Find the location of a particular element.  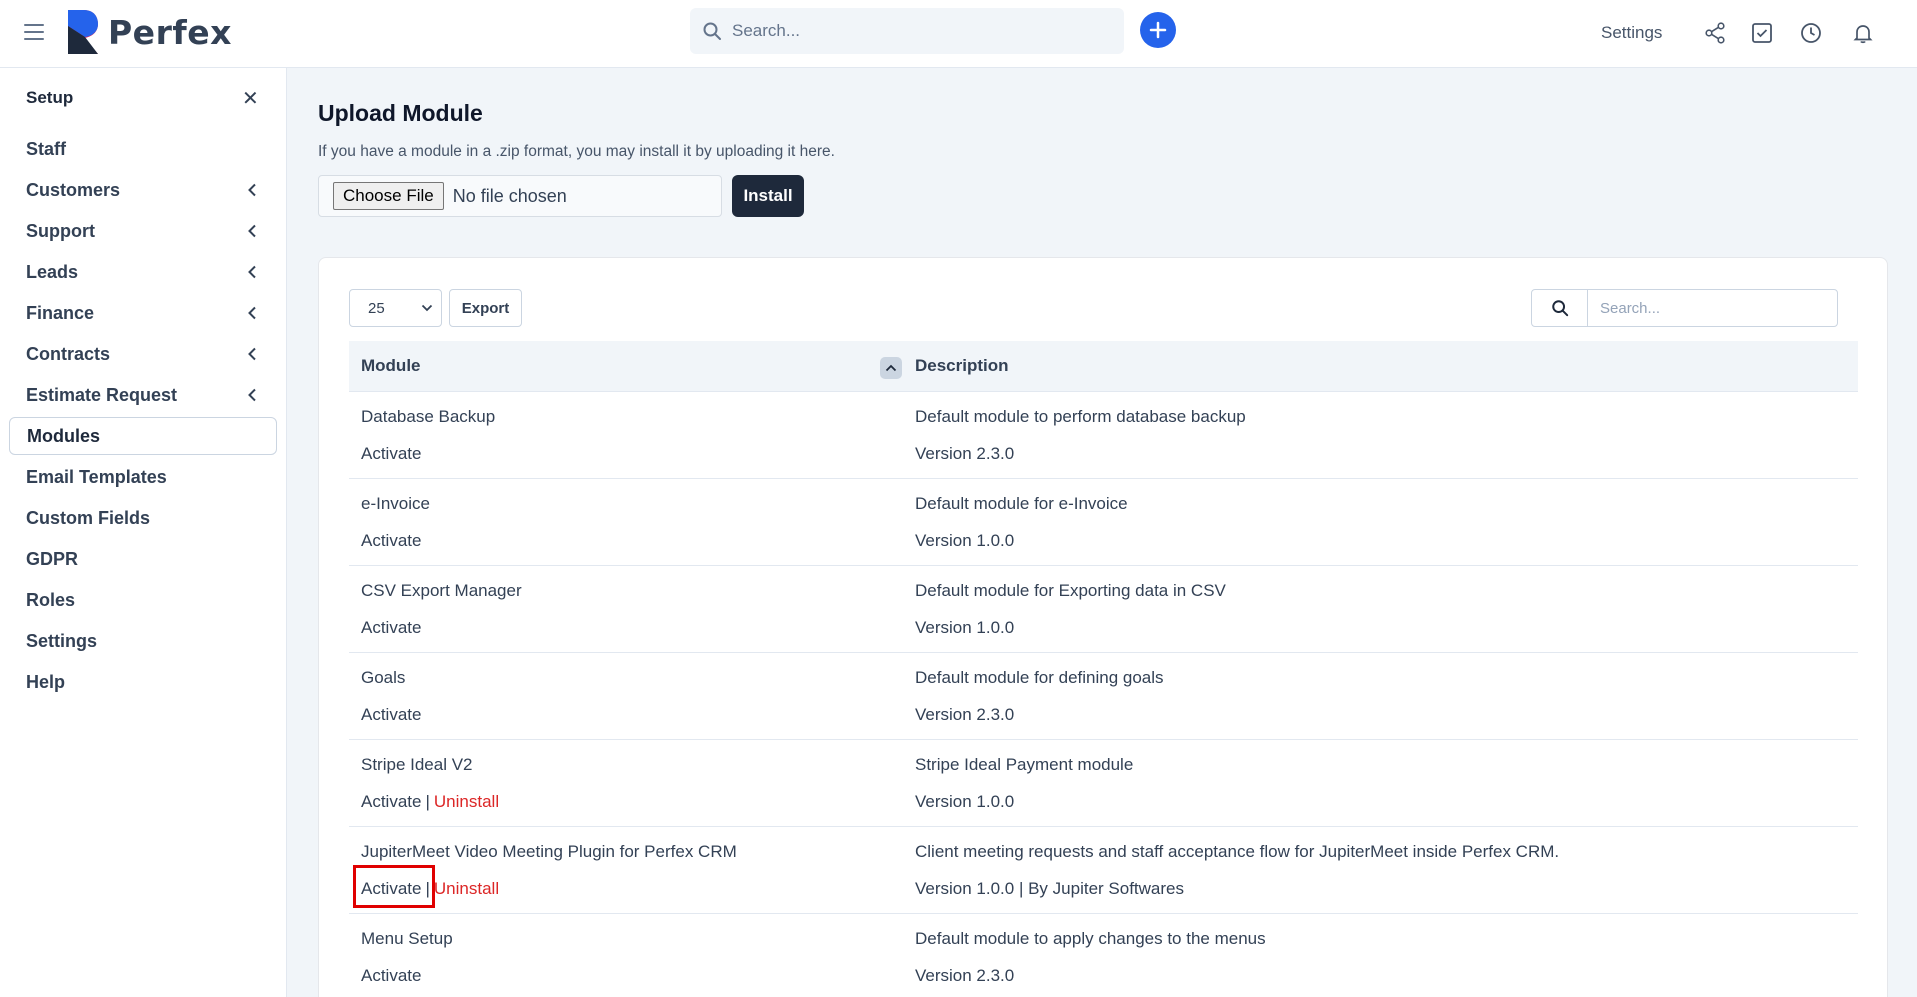

sidebar-item-roles: Roles is located at coordinates (143, 600).